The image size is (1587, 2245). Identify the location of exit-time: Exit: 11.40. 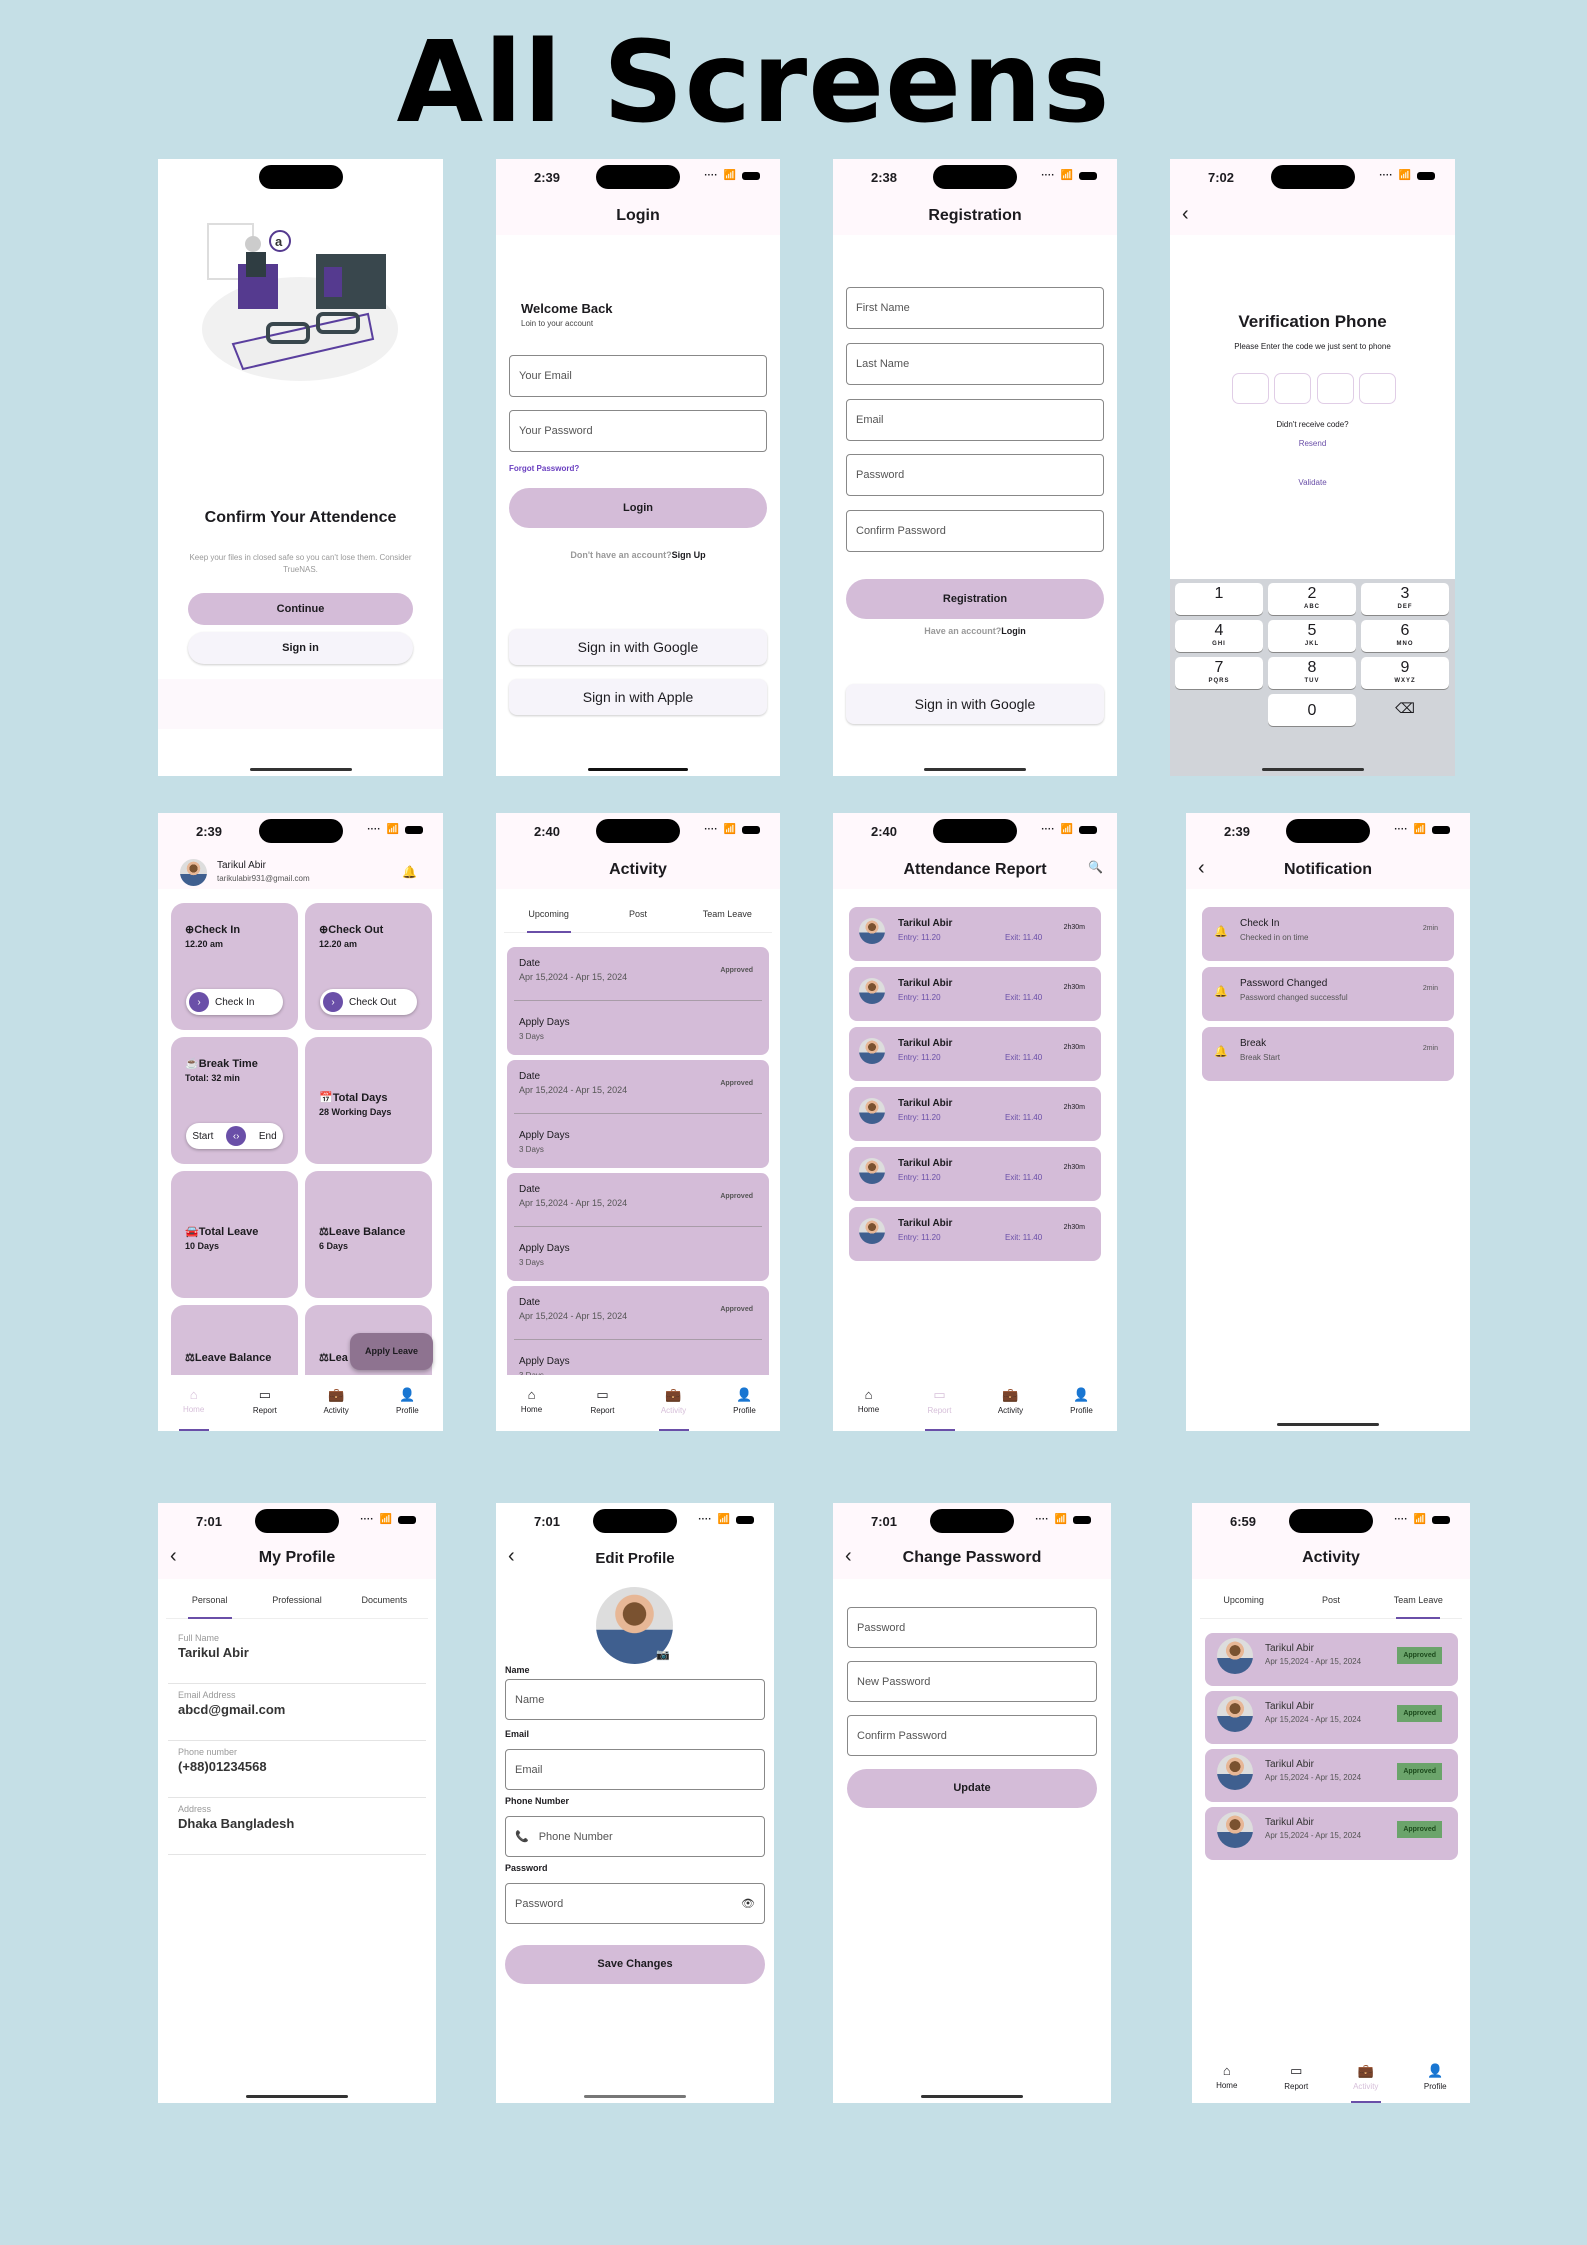
(1024, 997).